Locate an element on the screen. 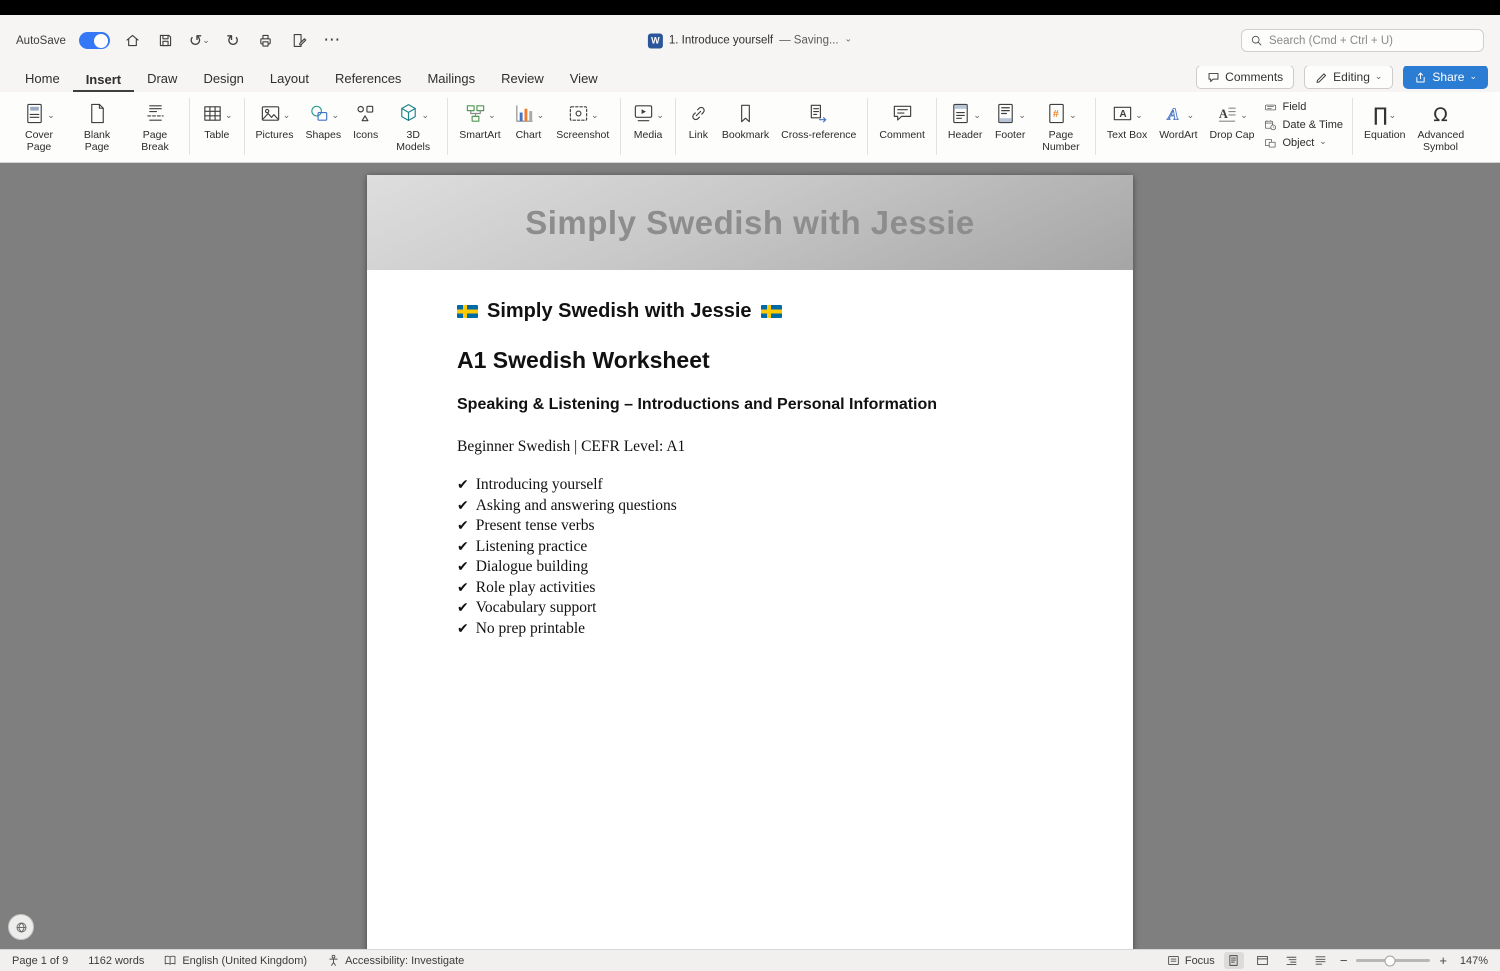 The image size is (1500, 971). icons-button: Icons is located at coordinates (365, 119).